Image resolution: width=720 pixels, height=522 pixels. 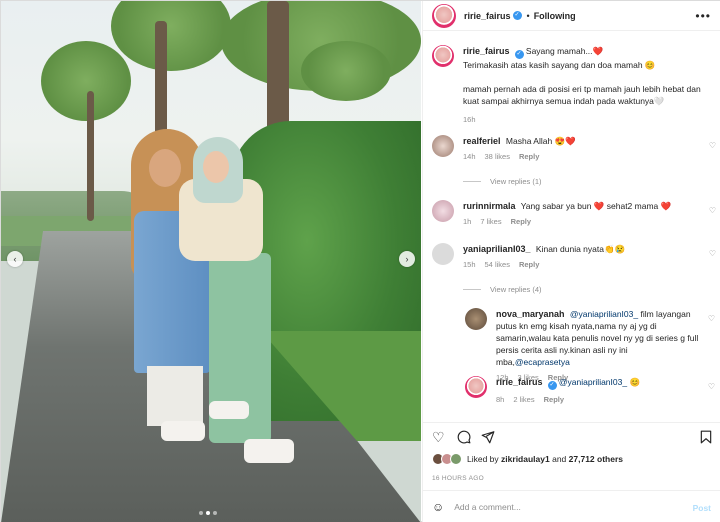 What do you see at coordinates (490, 221) in the screenshot?
I see `comment-likes: 7 likes` at bounding box center [490, 221].